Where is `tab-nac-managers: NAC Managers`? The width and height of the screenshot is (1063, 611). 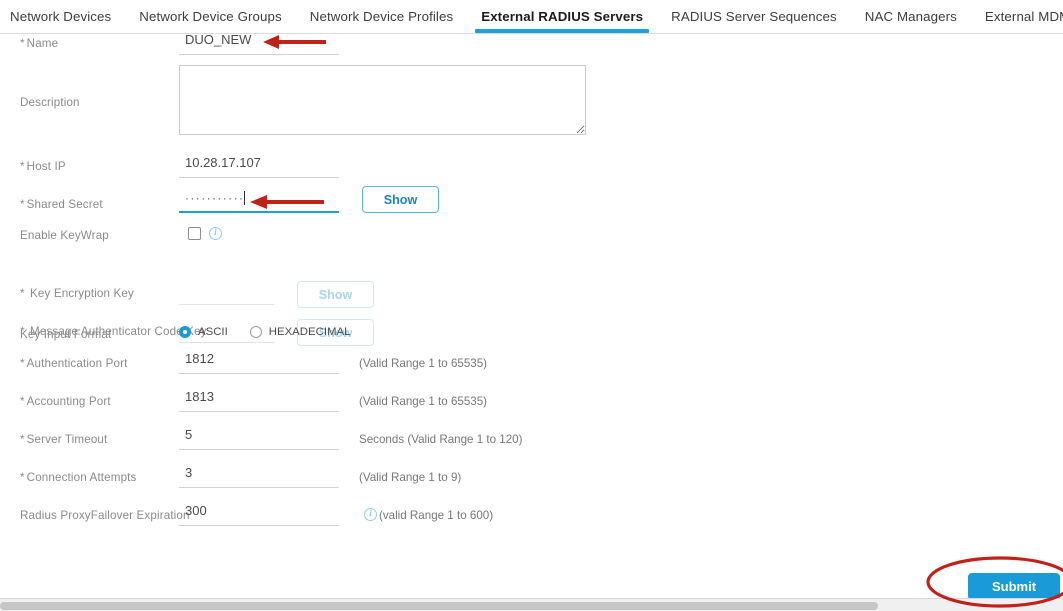
tab-nac-managers: NAC Managers is located at coordinates (911, 16).